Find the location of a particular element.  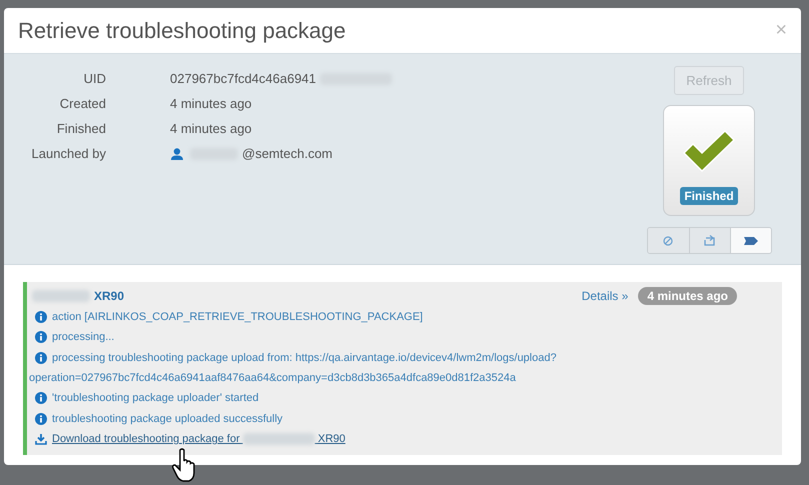

field-value: 027967bc7fcd4c46a6941 is located at coordinates (243, 79).